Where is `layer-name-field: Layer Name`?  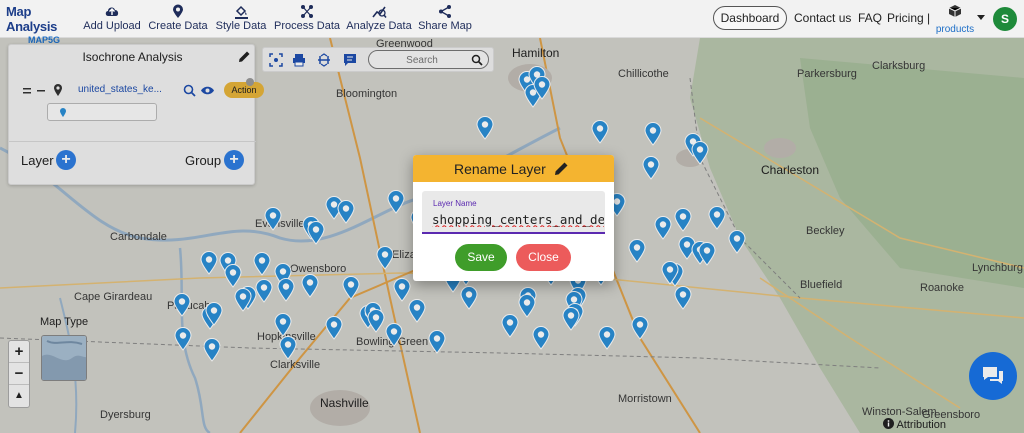 layer-name-field: Layer Name is located at coordinates (513, 212).